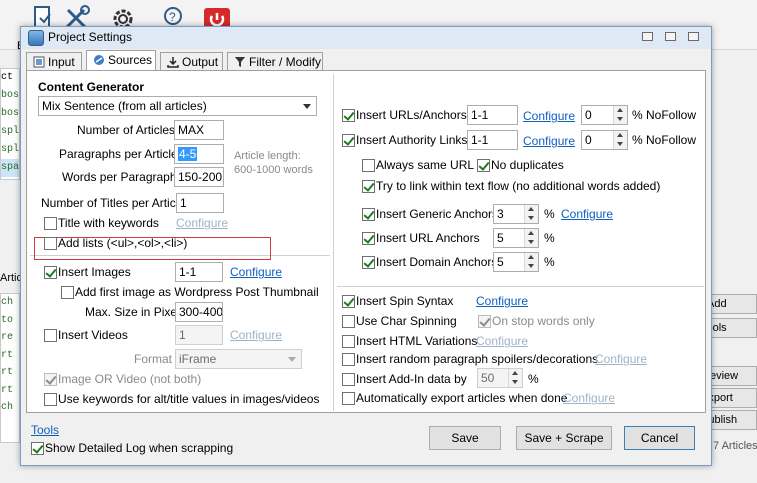  What do you see at coordinates (10, 78) in the screenshot?
I see `list-item: ct` at bounding box center [10, 78].